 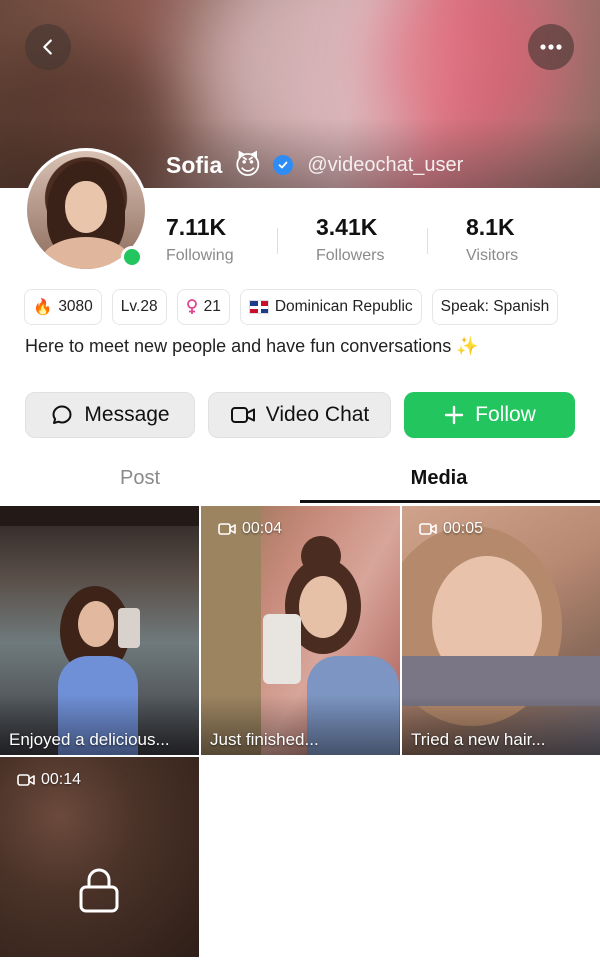 What do you see at coordinates (490, 227) in the screenshot?
I see `stat-value: 8.1K` at bounding box center [490, 227].